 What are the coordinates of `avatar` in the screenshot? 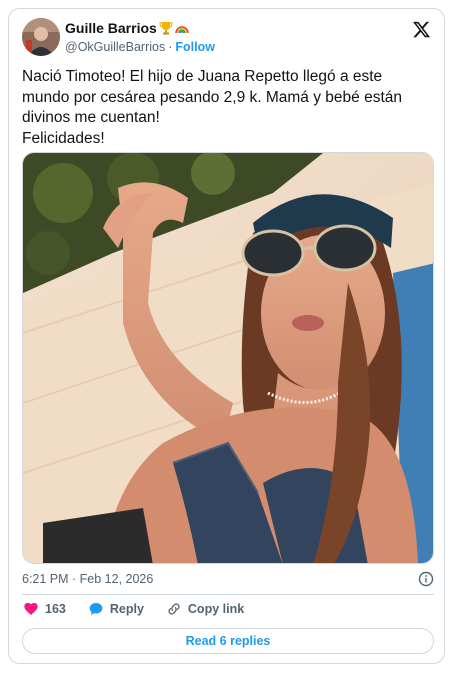 It's located at (41, 37).